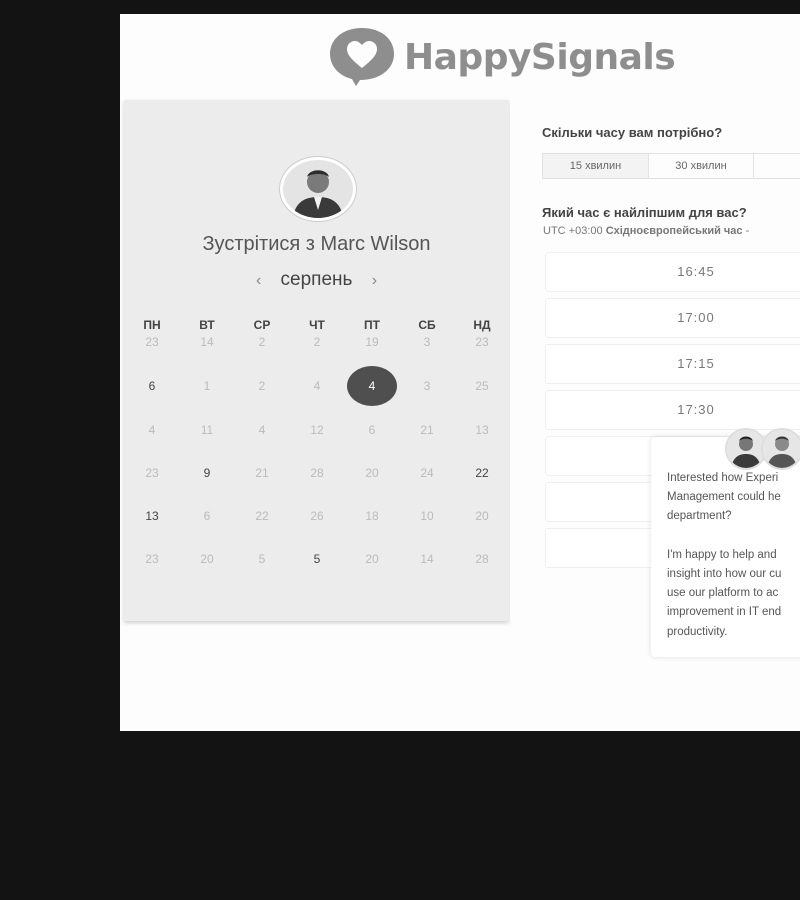  I want to click on calendar-day: 25, so click(482, 386).